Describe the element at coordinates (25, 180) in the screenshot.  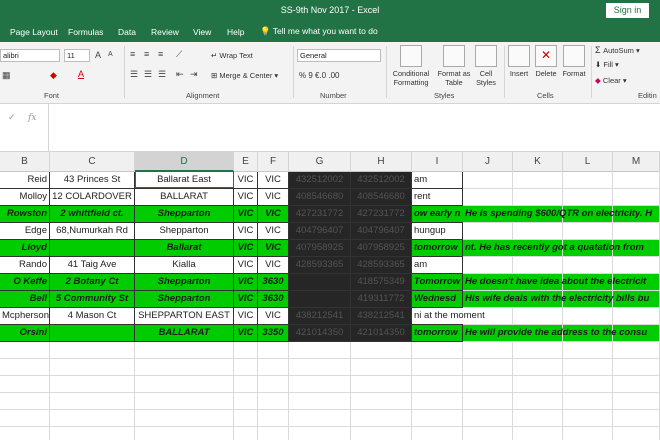
I see `cell-b: Reid` at that location.